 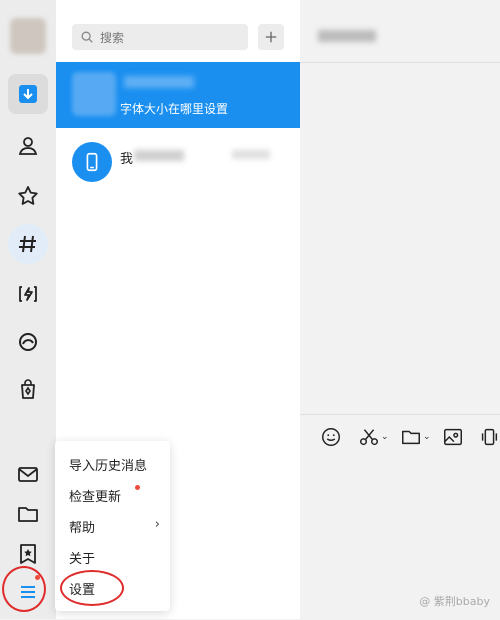 What do you see at coordinates (157, 524) in the screenshot?
I see `chevron-right-icon: ›` at bounding box center [157, 524].